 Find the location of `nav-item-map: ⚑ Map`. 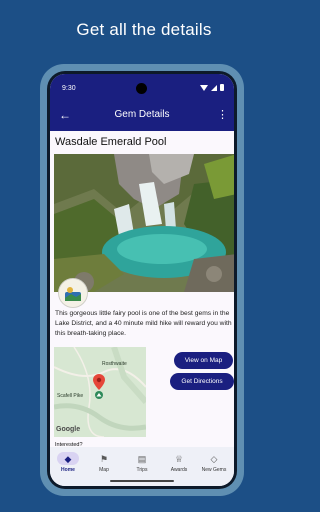

nav-item-map: ⚑ Map is located at coordinates (104, 463).